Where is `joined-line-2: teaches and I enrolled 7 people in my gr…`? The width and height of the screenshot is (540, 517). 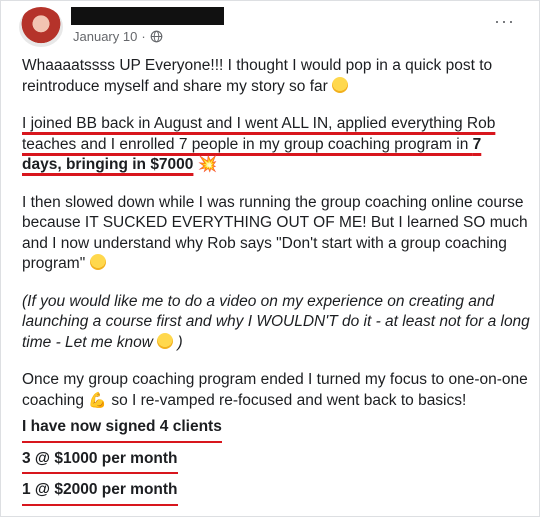 joined-line-2: teaches and I enrolled 7 people in my gr… is located at coordinates (247, 144).